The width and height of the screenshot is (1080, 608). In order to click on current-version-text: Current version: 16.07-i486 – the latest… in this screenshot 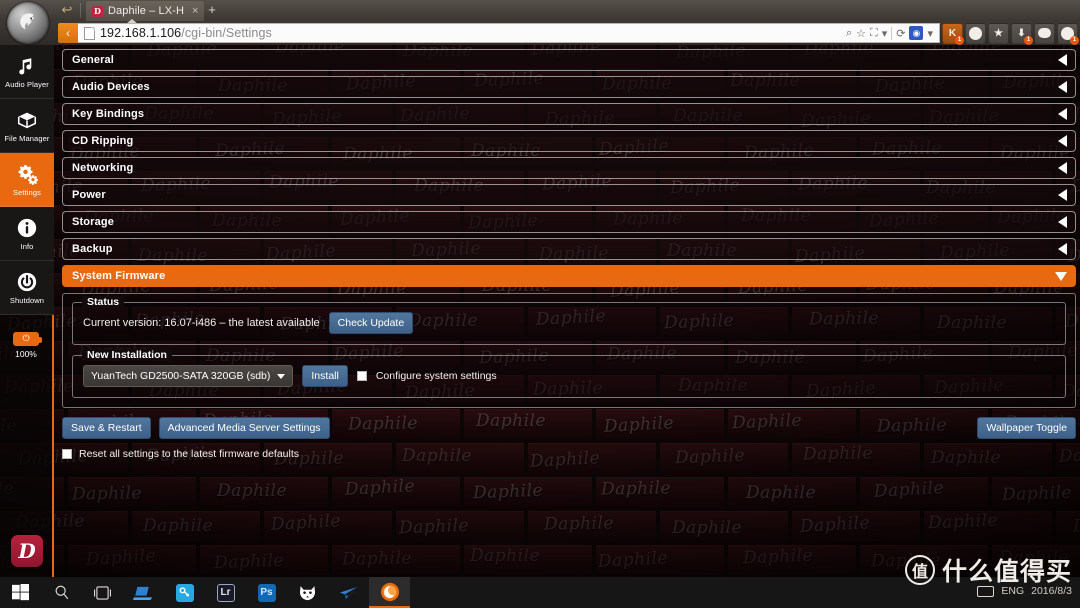, I will do `click(201, 323)`.